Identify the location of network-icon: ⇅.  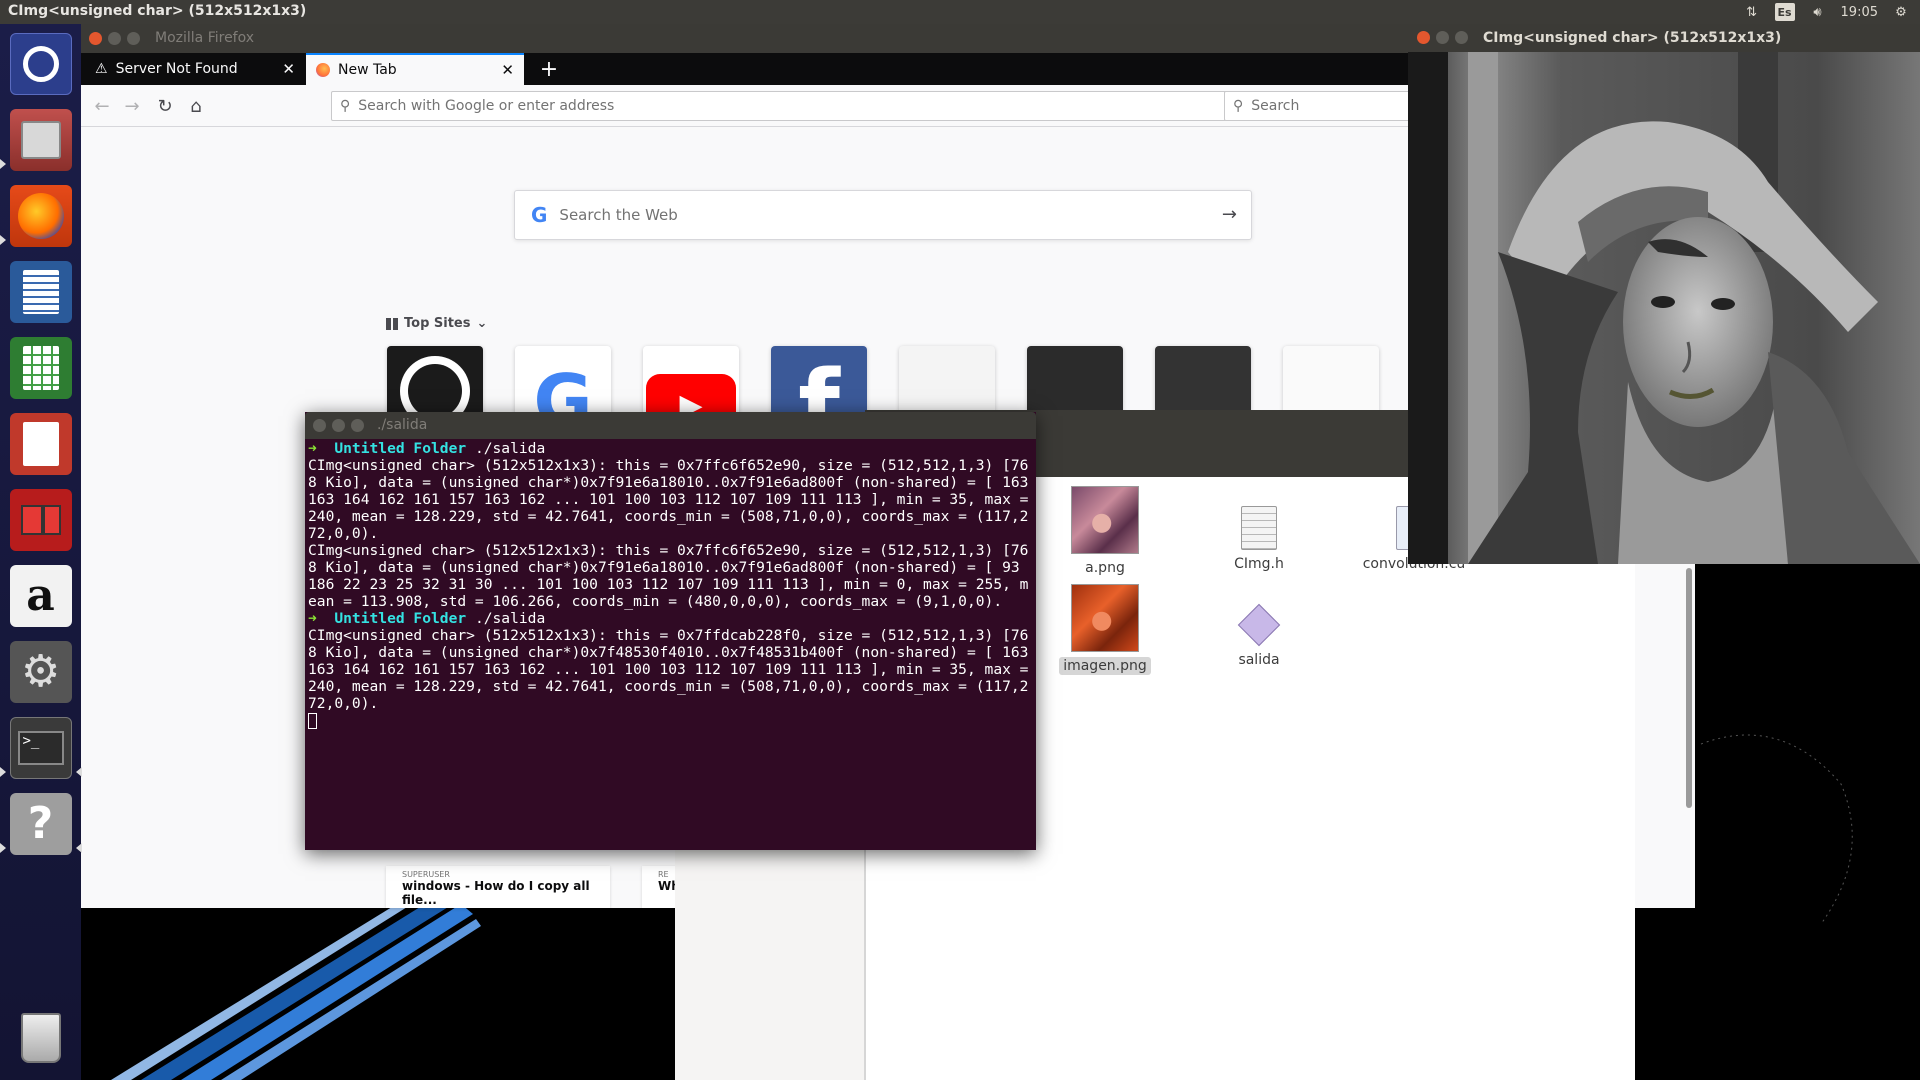
(1752, 12).